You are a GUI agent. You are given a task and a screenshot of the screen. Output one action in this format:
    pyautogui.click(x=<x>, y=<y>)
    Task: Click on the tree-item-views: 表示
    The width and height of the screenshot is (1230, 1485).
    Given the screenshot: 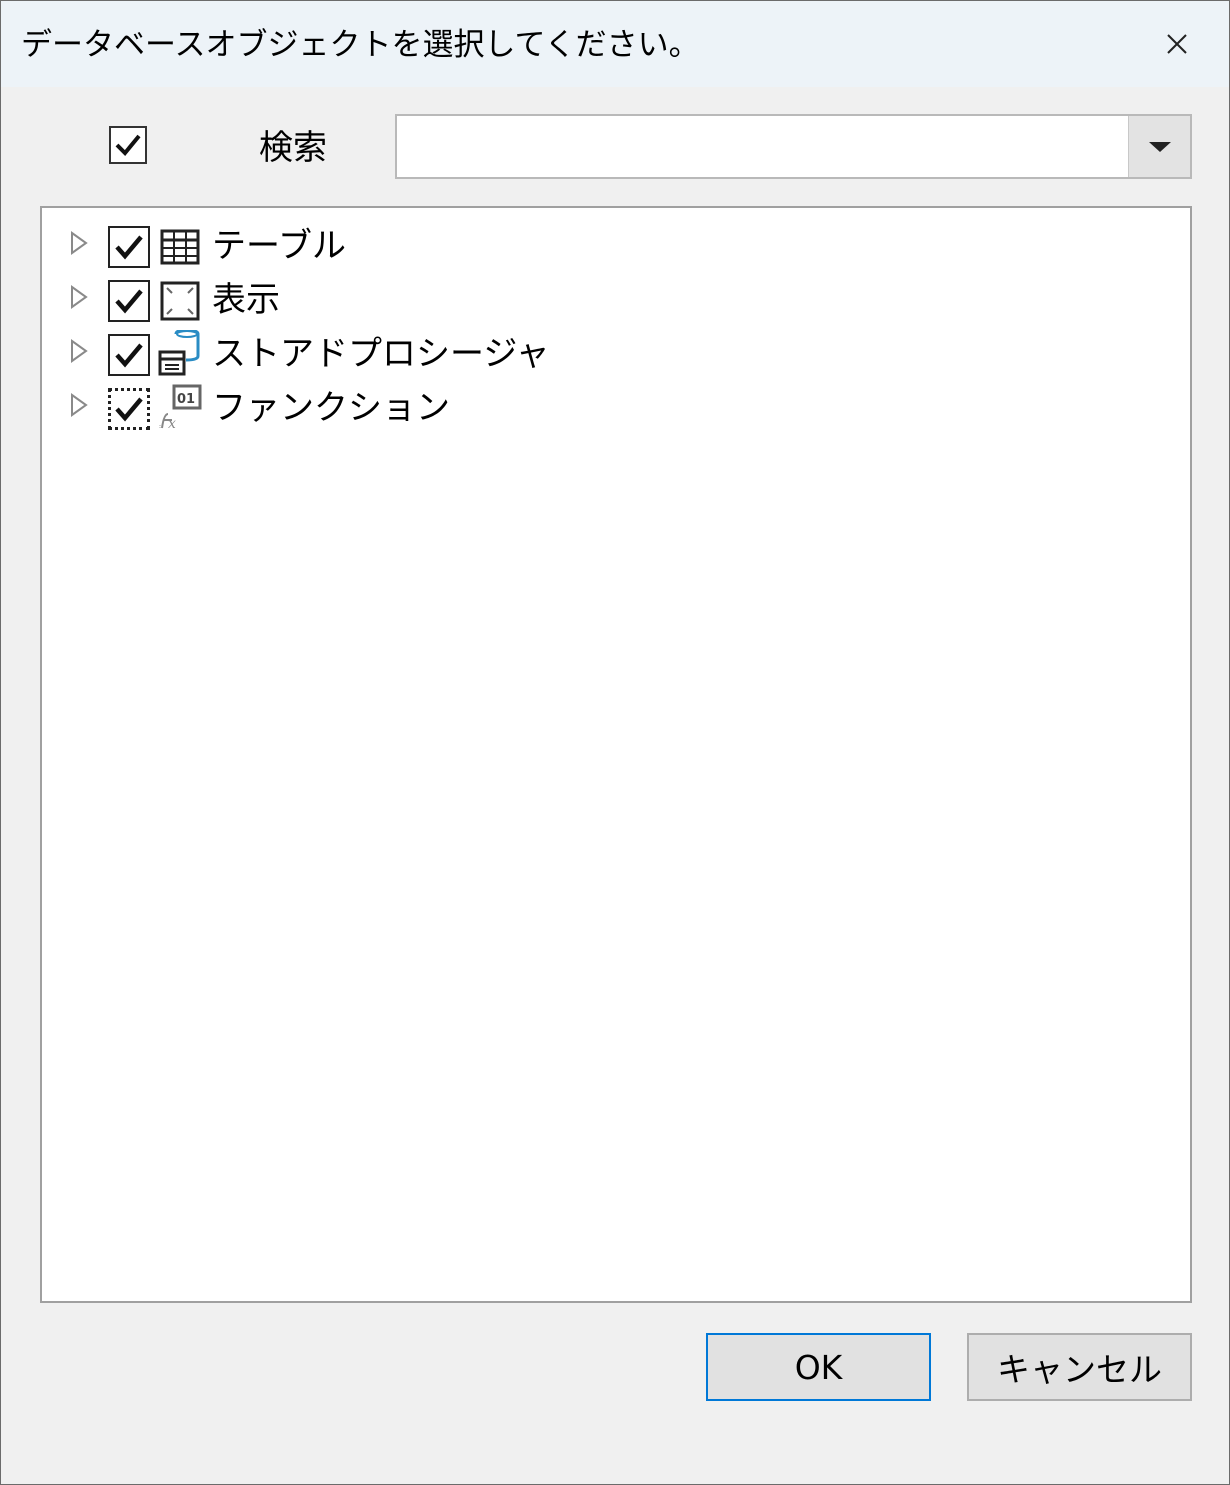 What is the action you would take?
    pyautogui.click(x=616, y=295)
    